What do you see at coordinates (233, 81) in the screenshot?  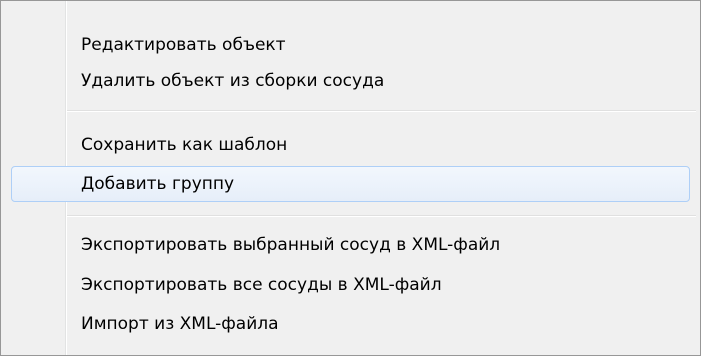 I see `menu-item-label: Удалить объект из сборки сосуда` at bounding box center [233, 81].